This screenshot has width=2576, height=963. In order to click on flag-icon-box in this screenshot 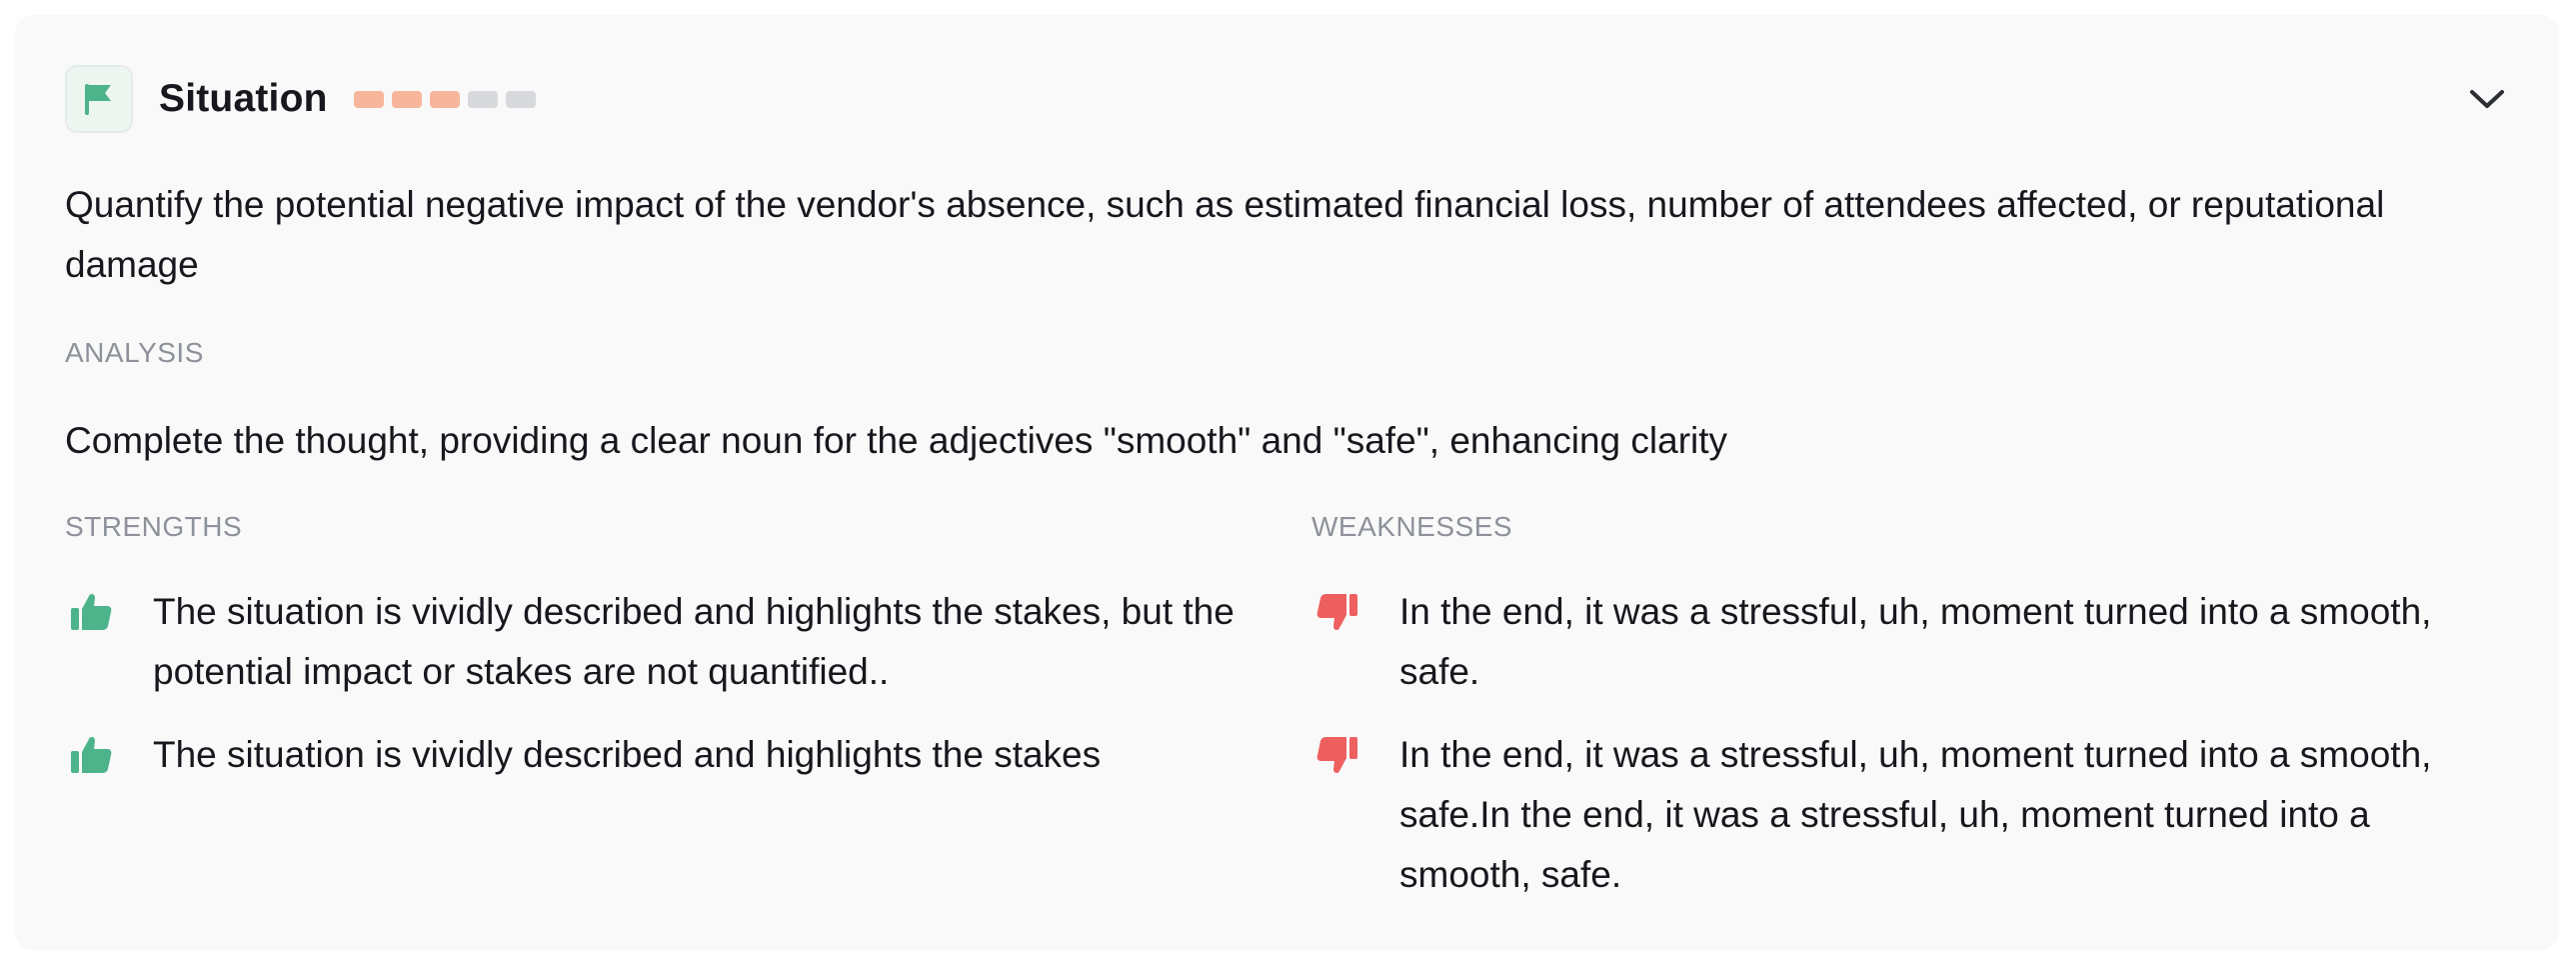, I will do `click(99, 99)`.